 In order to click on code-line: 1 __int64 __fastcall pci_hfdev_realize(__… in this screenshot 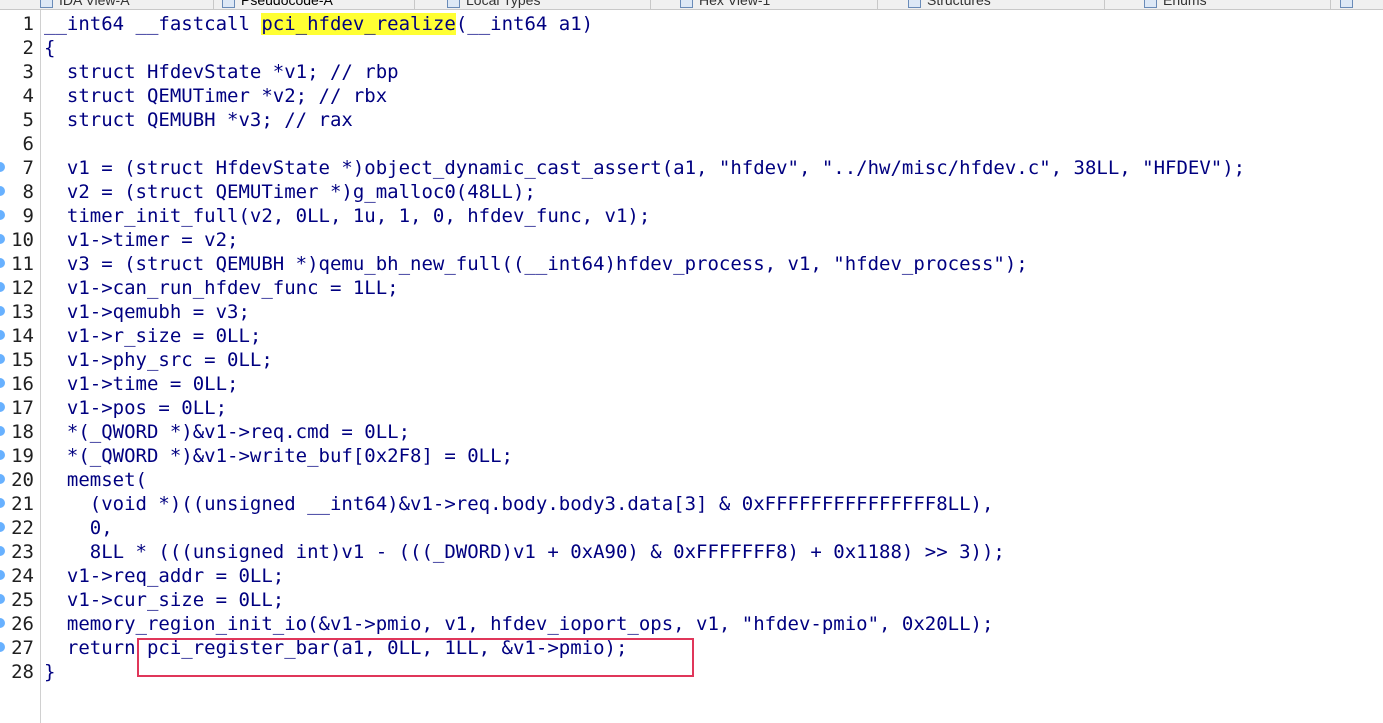, I will do `click(691, 24)`.